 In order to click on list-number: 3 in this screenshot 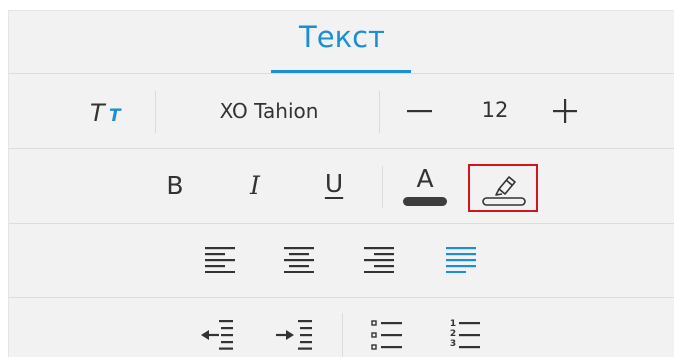, I will do `click(453, 344)`.